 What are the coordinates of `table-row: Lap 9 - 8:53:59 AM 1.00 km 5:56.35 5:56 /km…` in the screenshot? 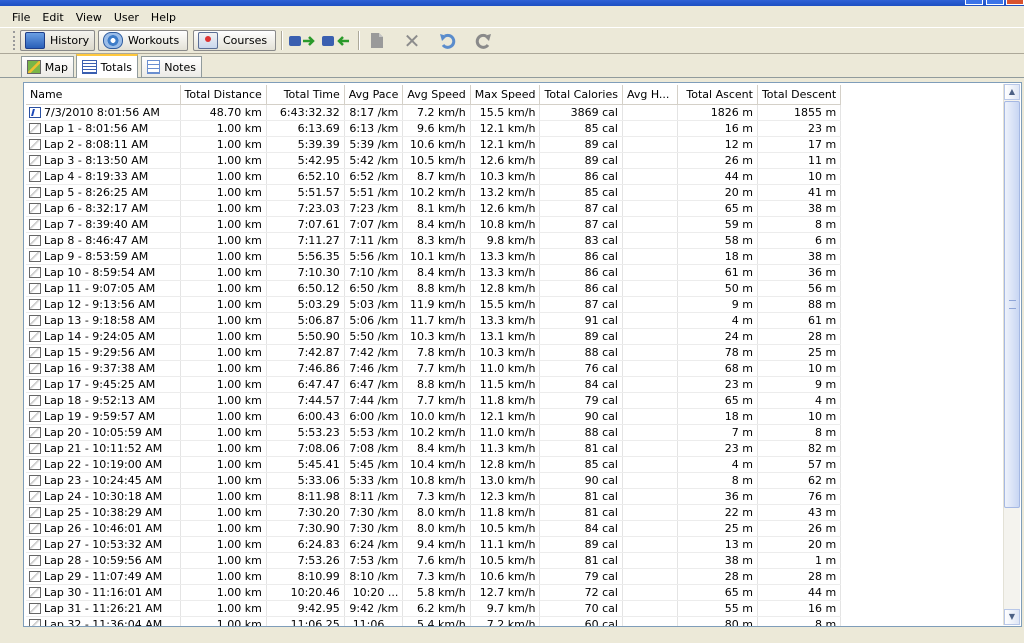 It's located at (434, 256).